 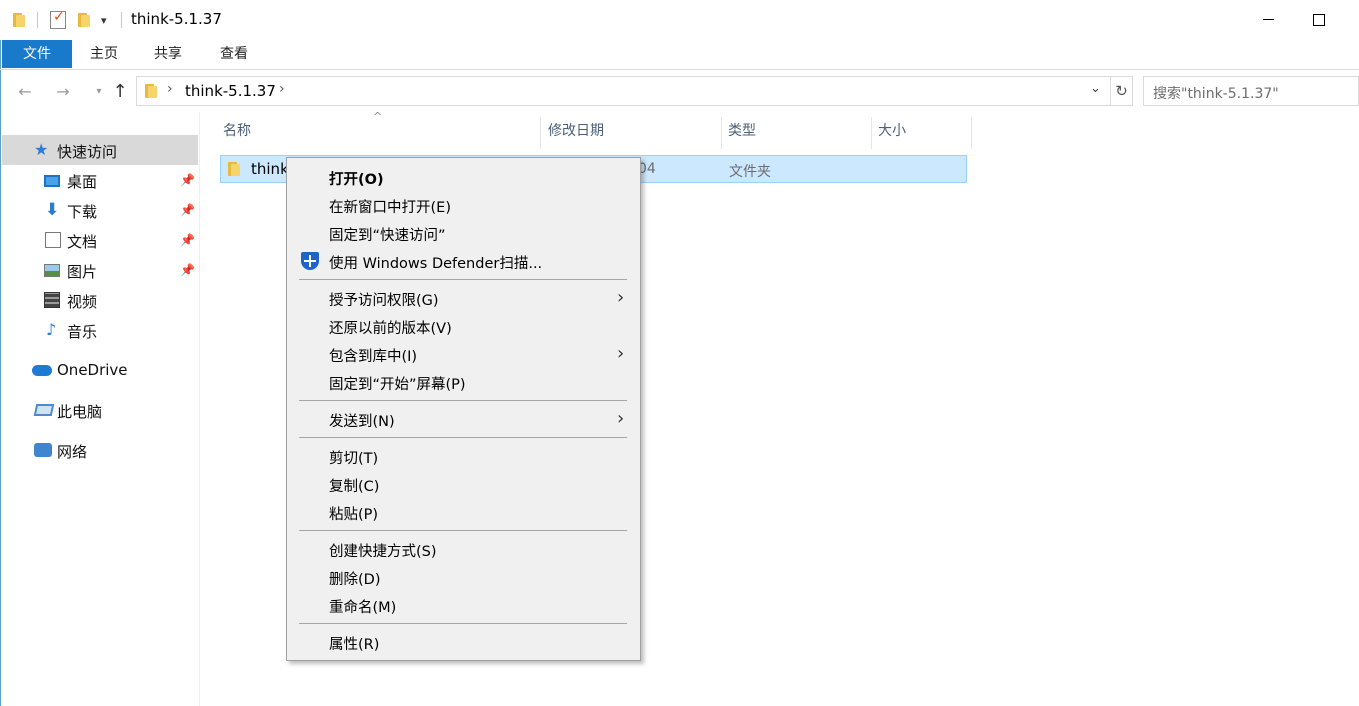 I want to click on nav-label: OneDrive, so click(x=92, y=370).